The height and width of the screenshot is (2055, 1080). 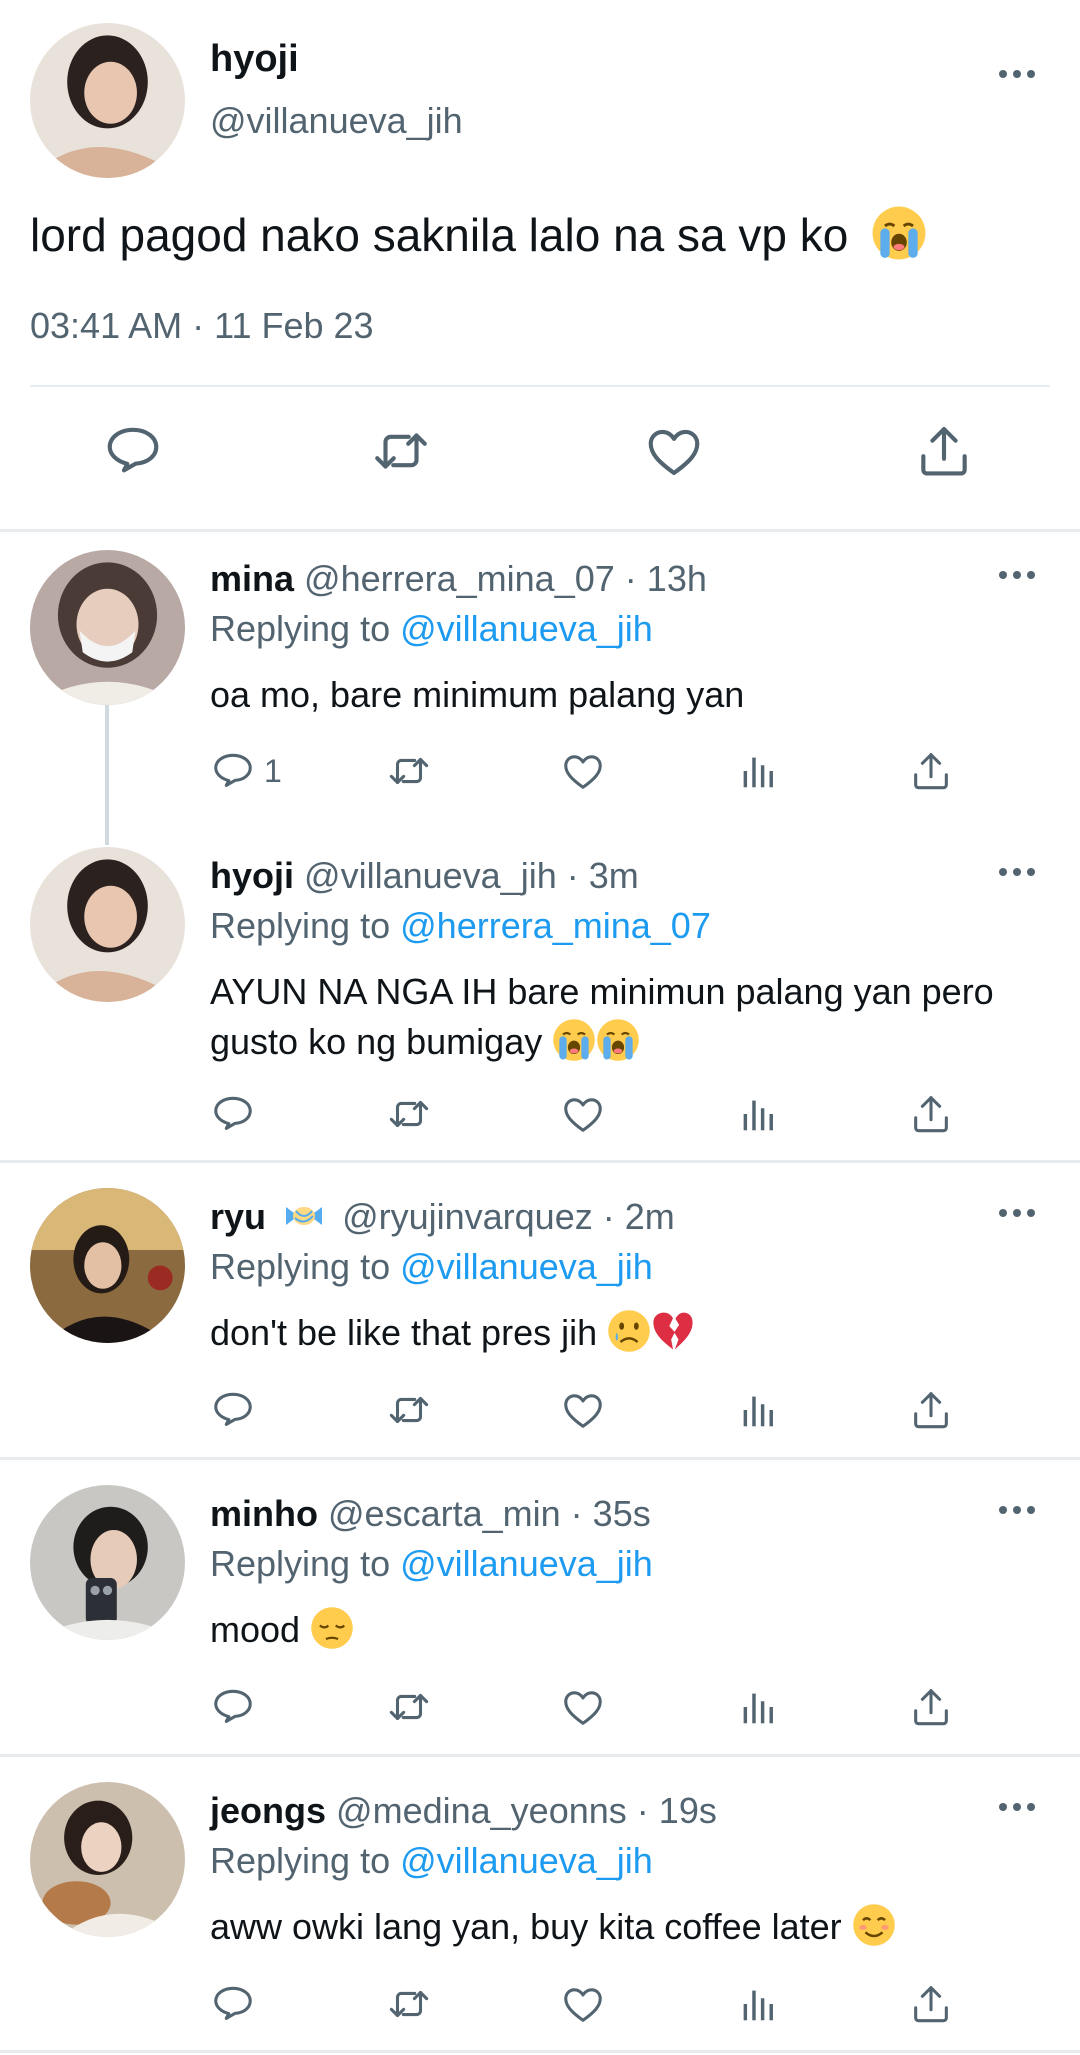 I want to click on reply-author-handle: @herrera_mina_07, so click(x=459, y=578).